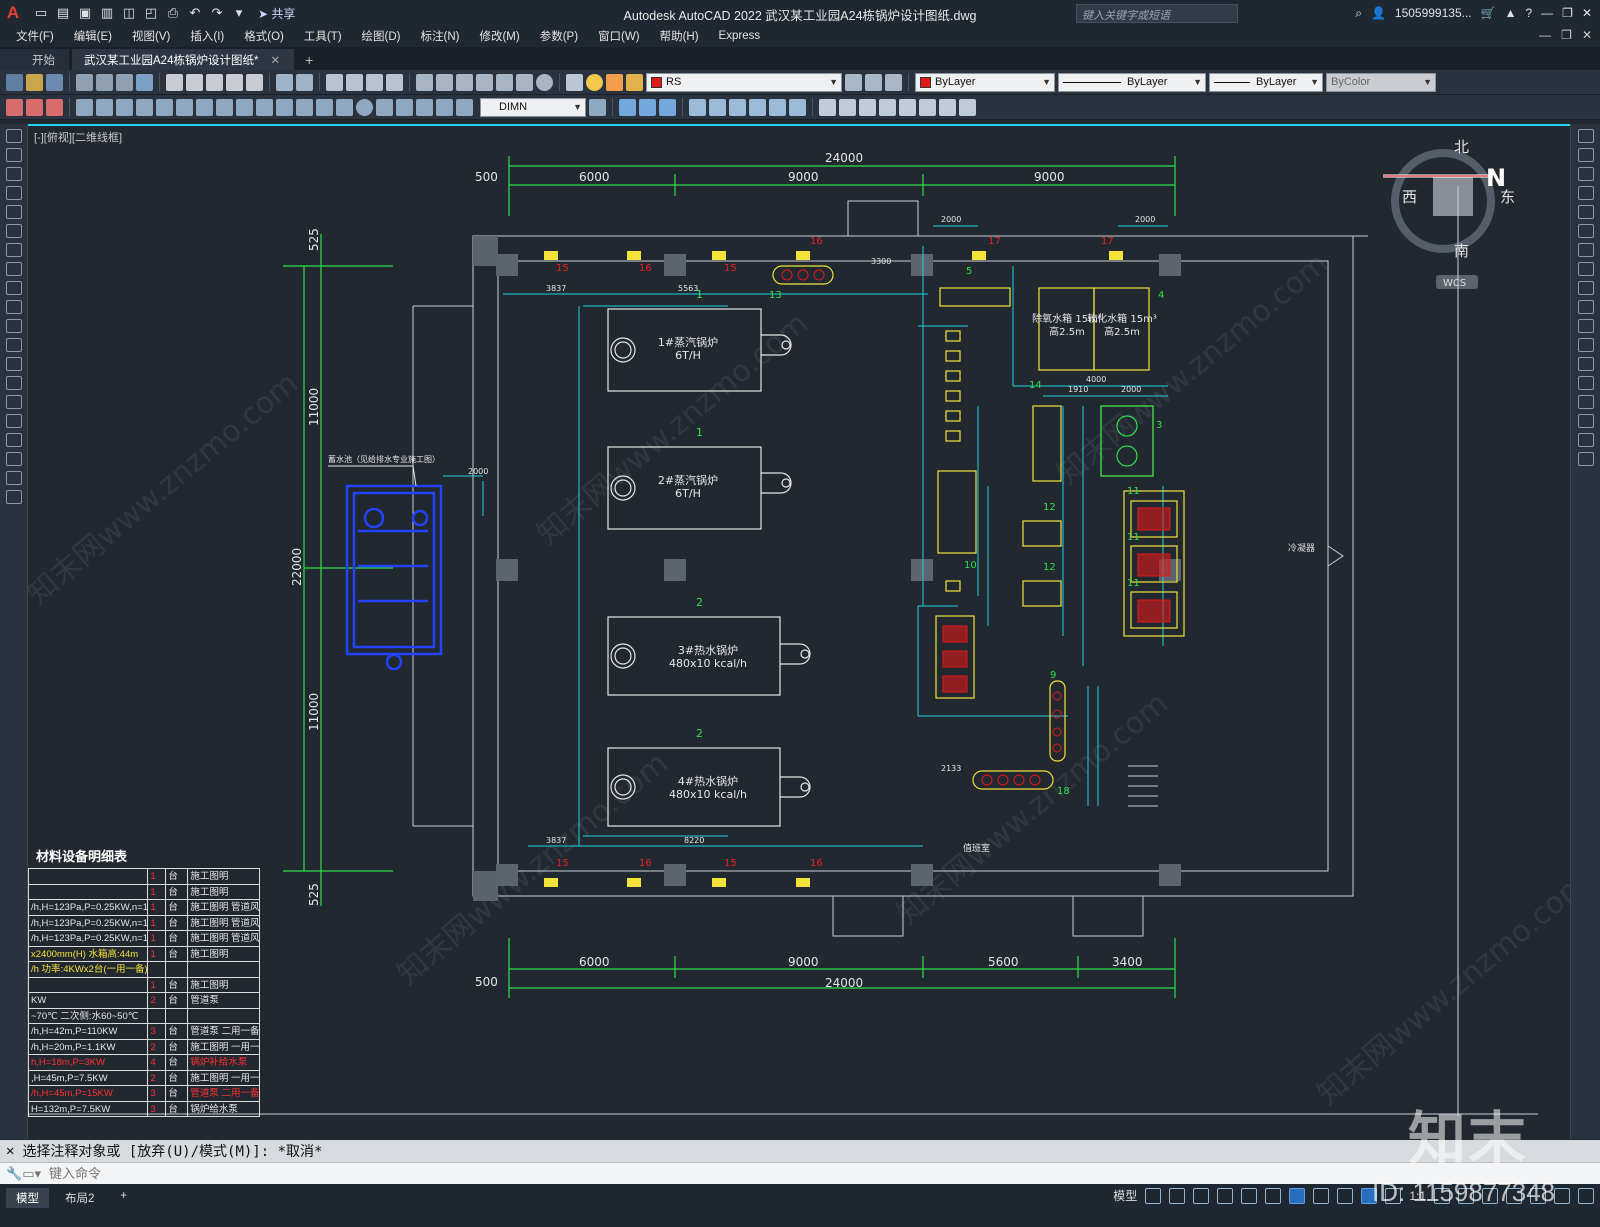 The width and height of the screenshot is (1600, 1227). Describe the element at coordinates (234, 82) in the screenshot. I see `match-properties-icon` at that location.